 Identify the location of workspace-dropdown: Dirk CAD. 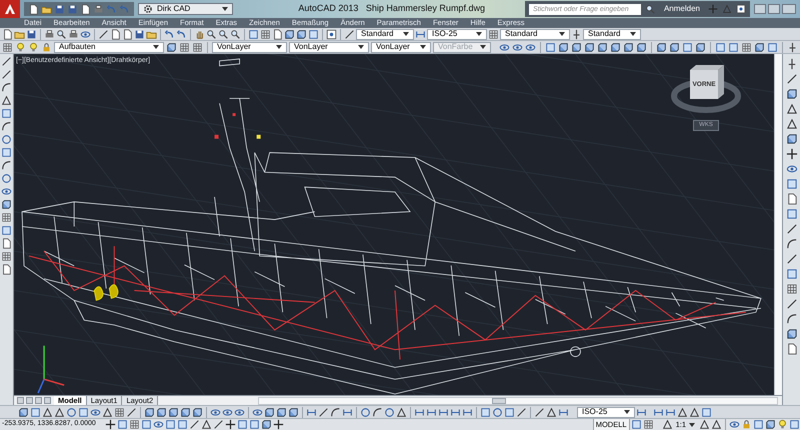
(185, 9).